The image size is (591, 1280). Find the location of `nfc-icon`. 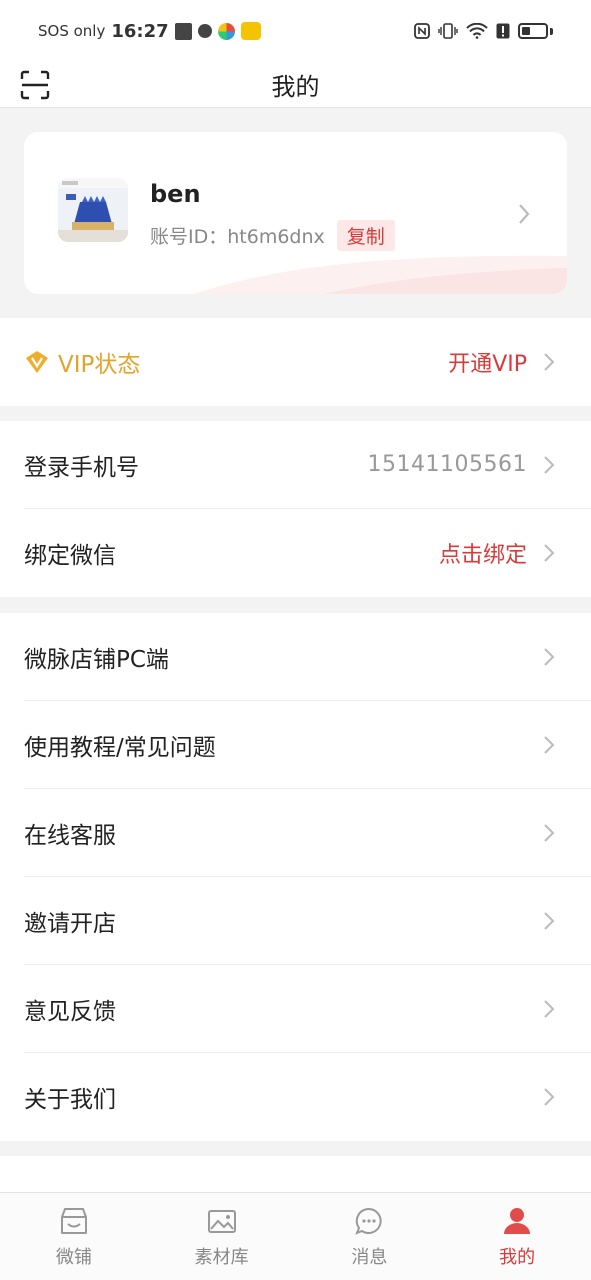

nfc-icon is located at coordinates (422, 31).